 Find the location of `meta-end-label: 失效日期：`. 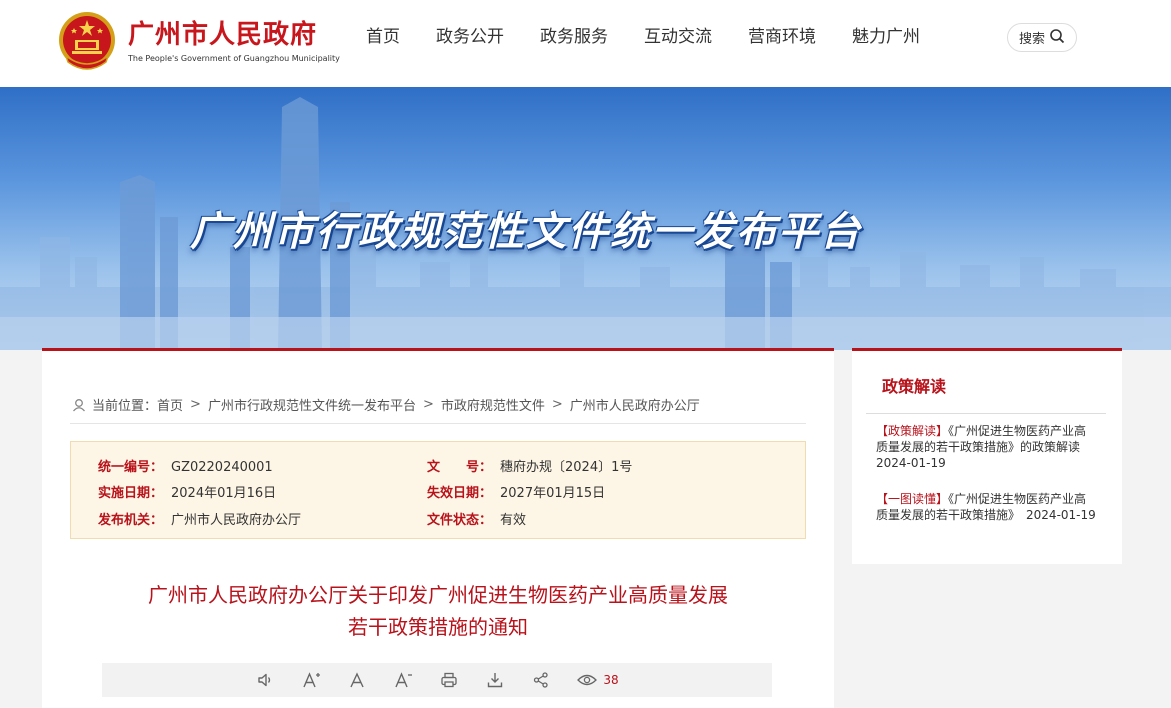

meta-end-label: 失效日期： is located at coordinates (460, 493).